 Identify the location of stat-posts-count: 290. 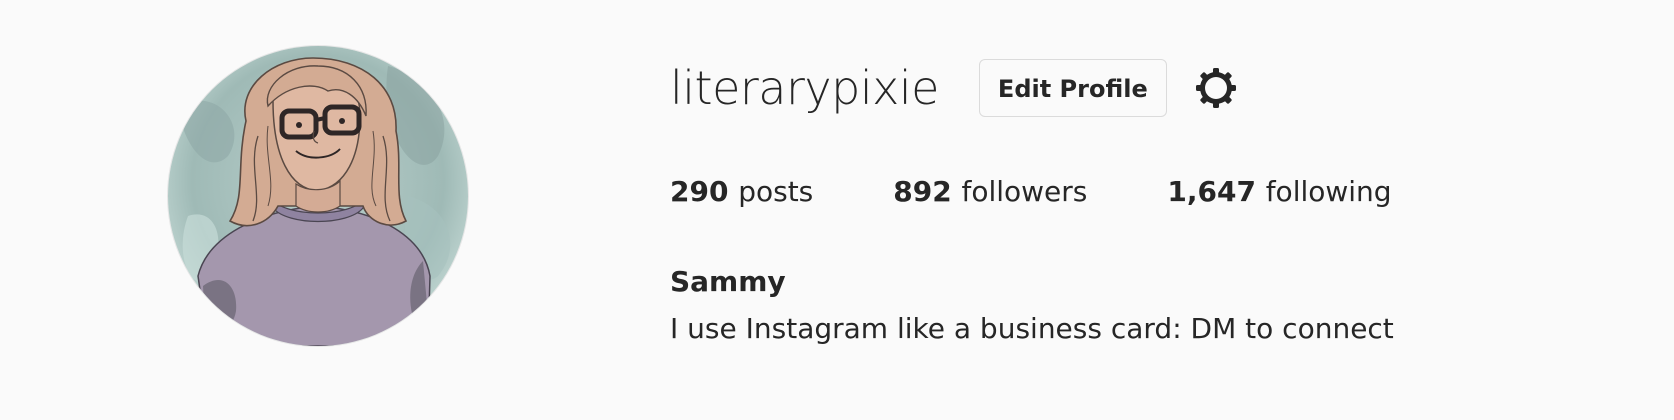
(704, 191).